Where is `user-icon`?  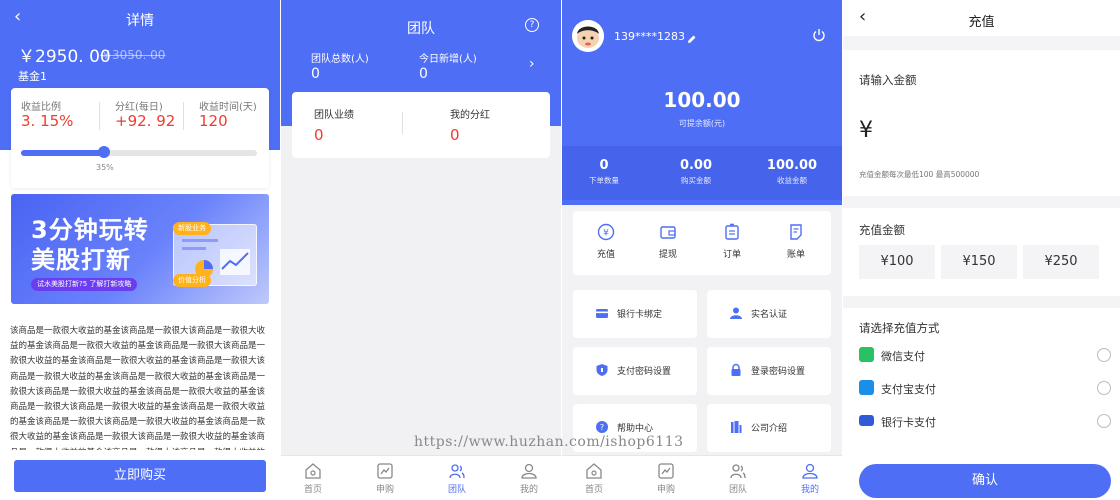
user-icon is located at coordinates (810, 471).